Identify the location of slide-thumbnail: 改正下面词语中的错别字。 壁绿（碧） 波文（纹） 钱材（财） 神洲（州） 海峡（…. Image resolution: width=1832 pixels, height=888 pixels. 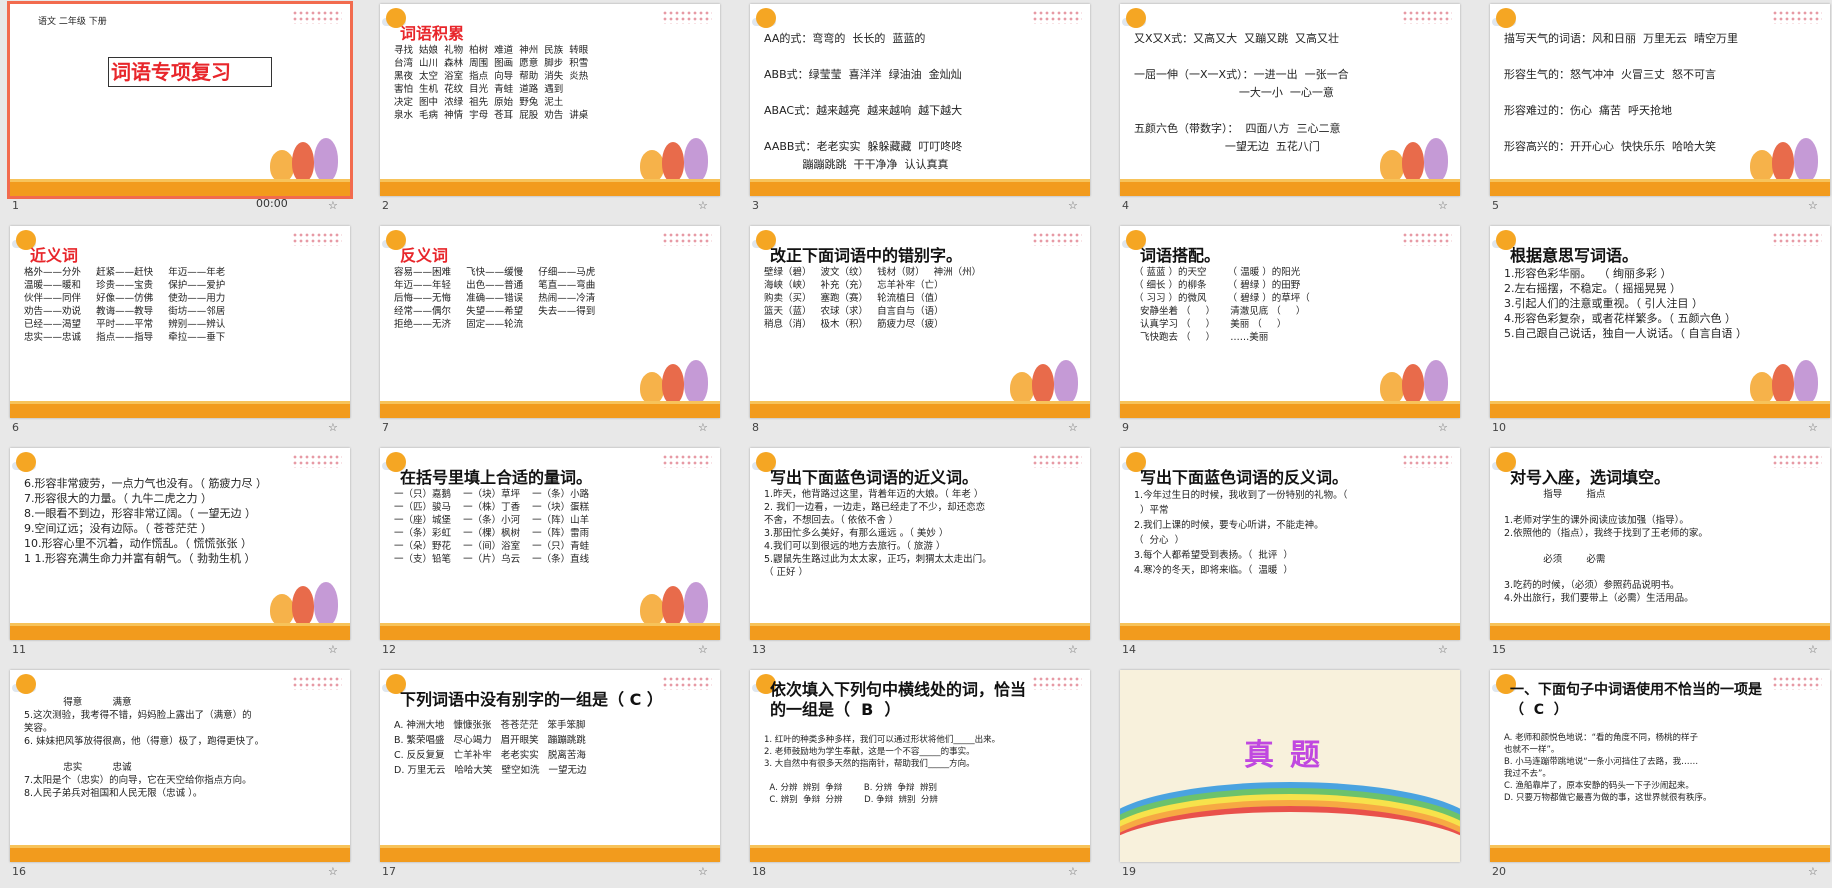
(925, 333).